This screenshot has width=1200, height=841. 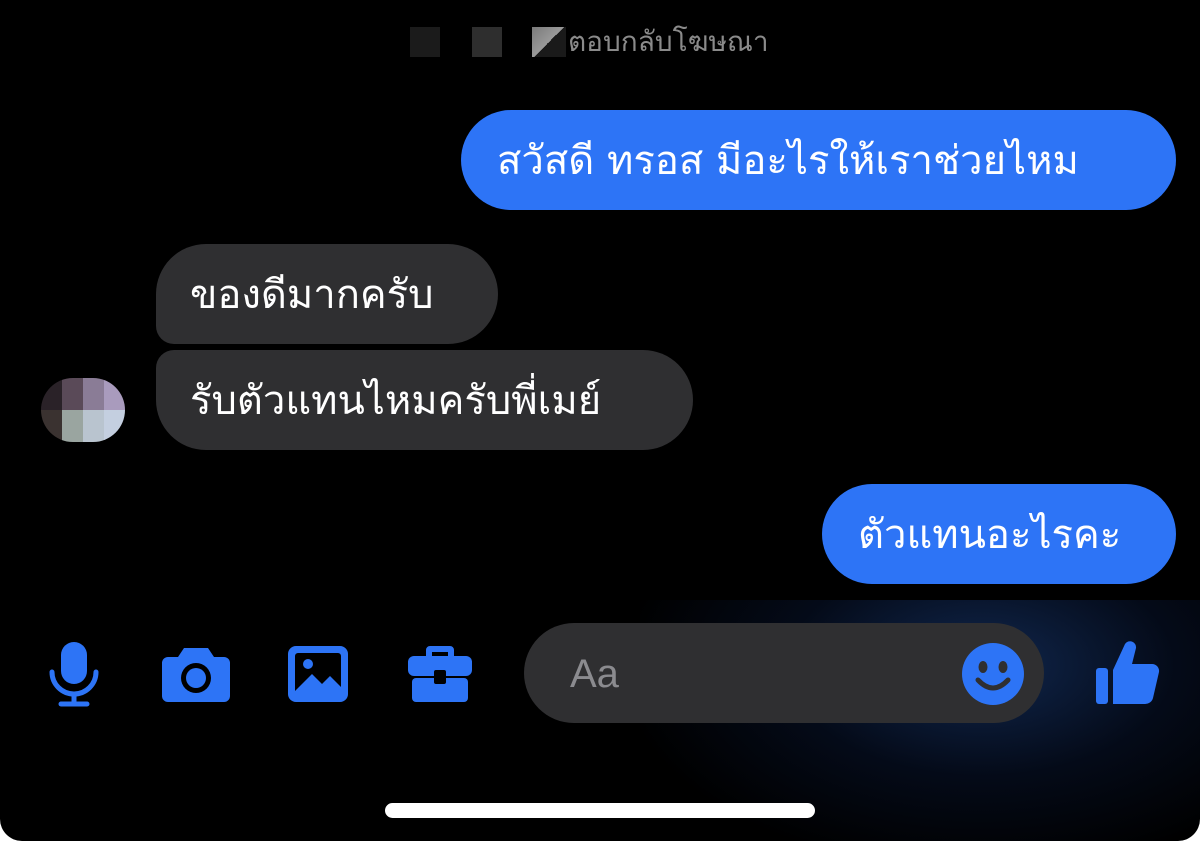 I want to click on message-text: ตัวแทนอะไรคะ, so click(x=990, y=535).